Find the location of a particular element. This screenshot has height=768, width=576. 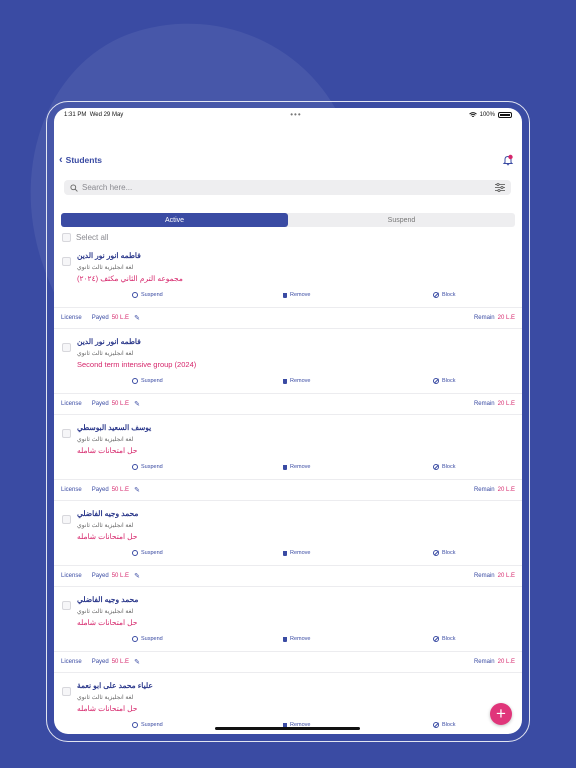

status-right: 100% is located at coordinates (490, 115).